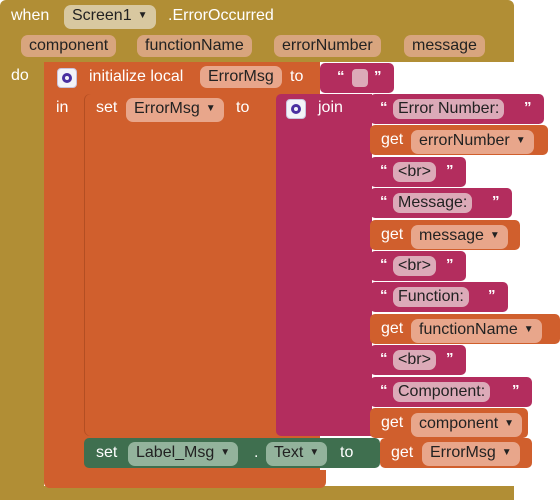 This screenshot has width=560, height=500. I want to click on get-var-dropdown: component ▼, so click(467, 425).